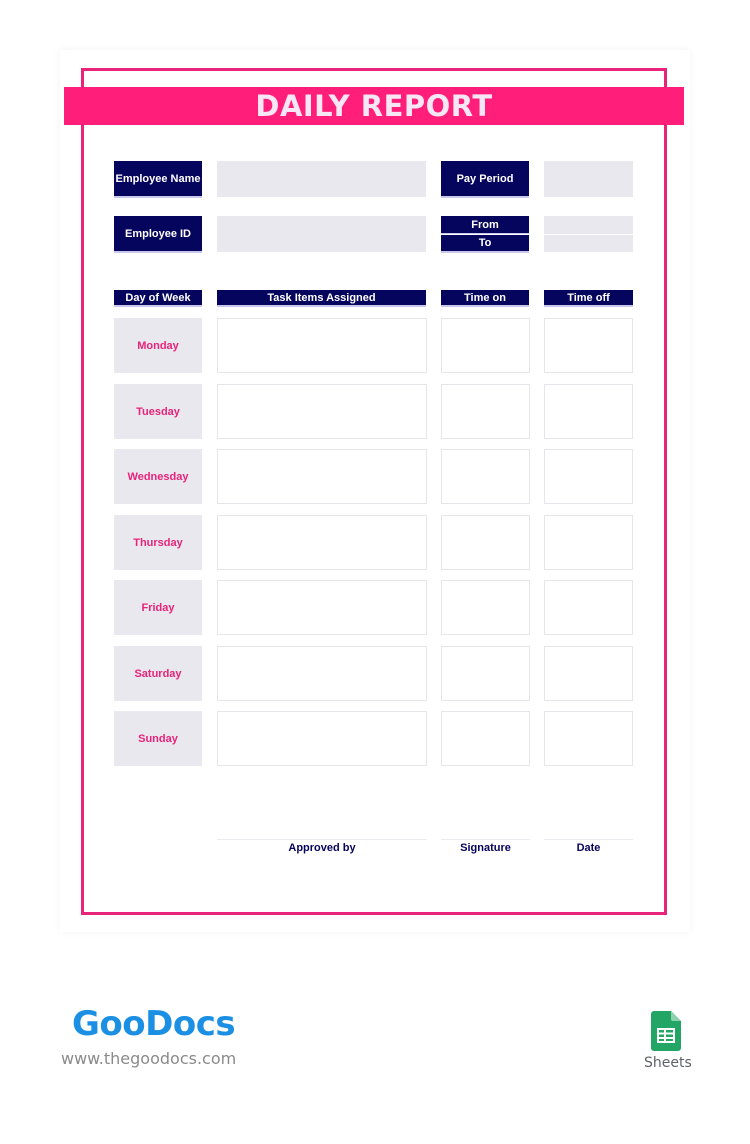 This screenshot has width=750, height=1144. I want to click on employee-name-label: Employee Name, so click(158, 179).